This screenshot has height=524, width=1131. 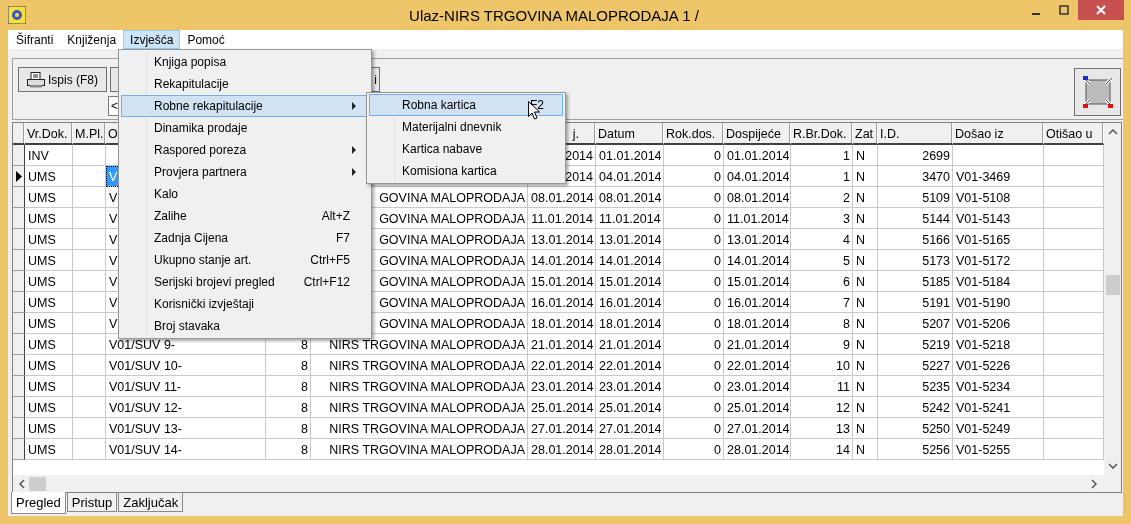 What do you see at coordinates (22, 483) in the screenshot?
I see `scroll-left-icon` at bounding box center [22, 483].